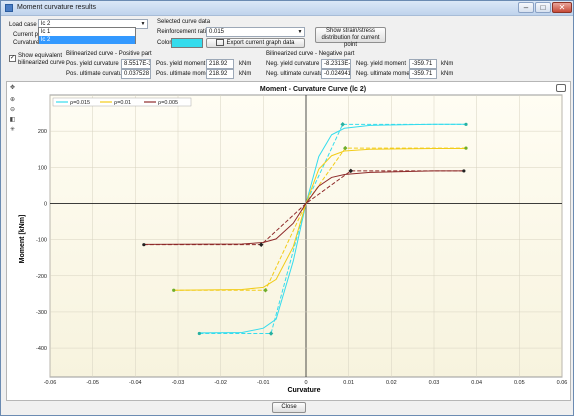 This screenshot has height=417, width=574. I want to click on pos-yield-curvature-label: Pos. yield curvature, so click(92, 64).